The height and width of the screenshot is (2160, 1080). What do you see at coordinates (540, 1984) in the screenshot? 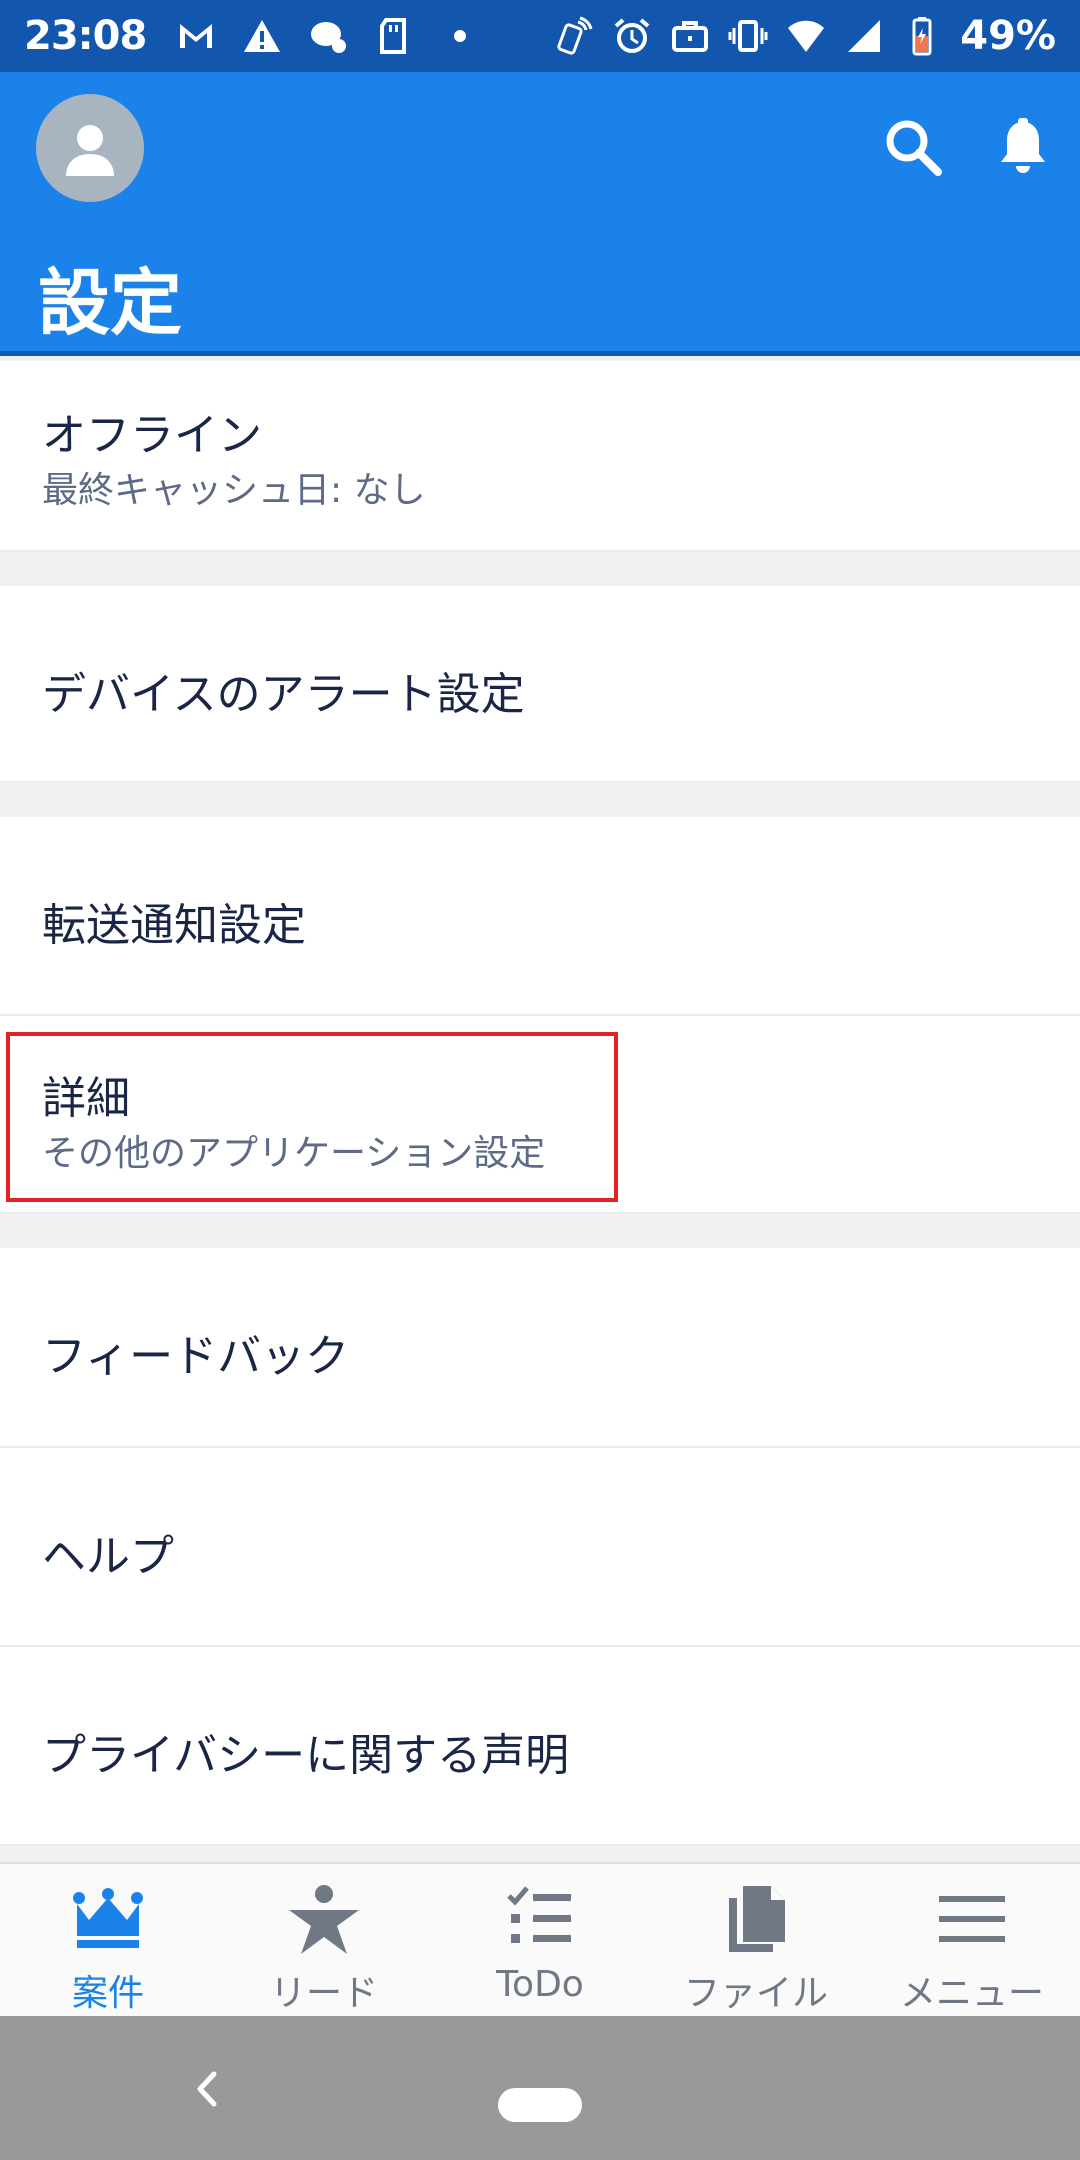
I see `nav-label: ToDo` at bounding box center [540, 1984].